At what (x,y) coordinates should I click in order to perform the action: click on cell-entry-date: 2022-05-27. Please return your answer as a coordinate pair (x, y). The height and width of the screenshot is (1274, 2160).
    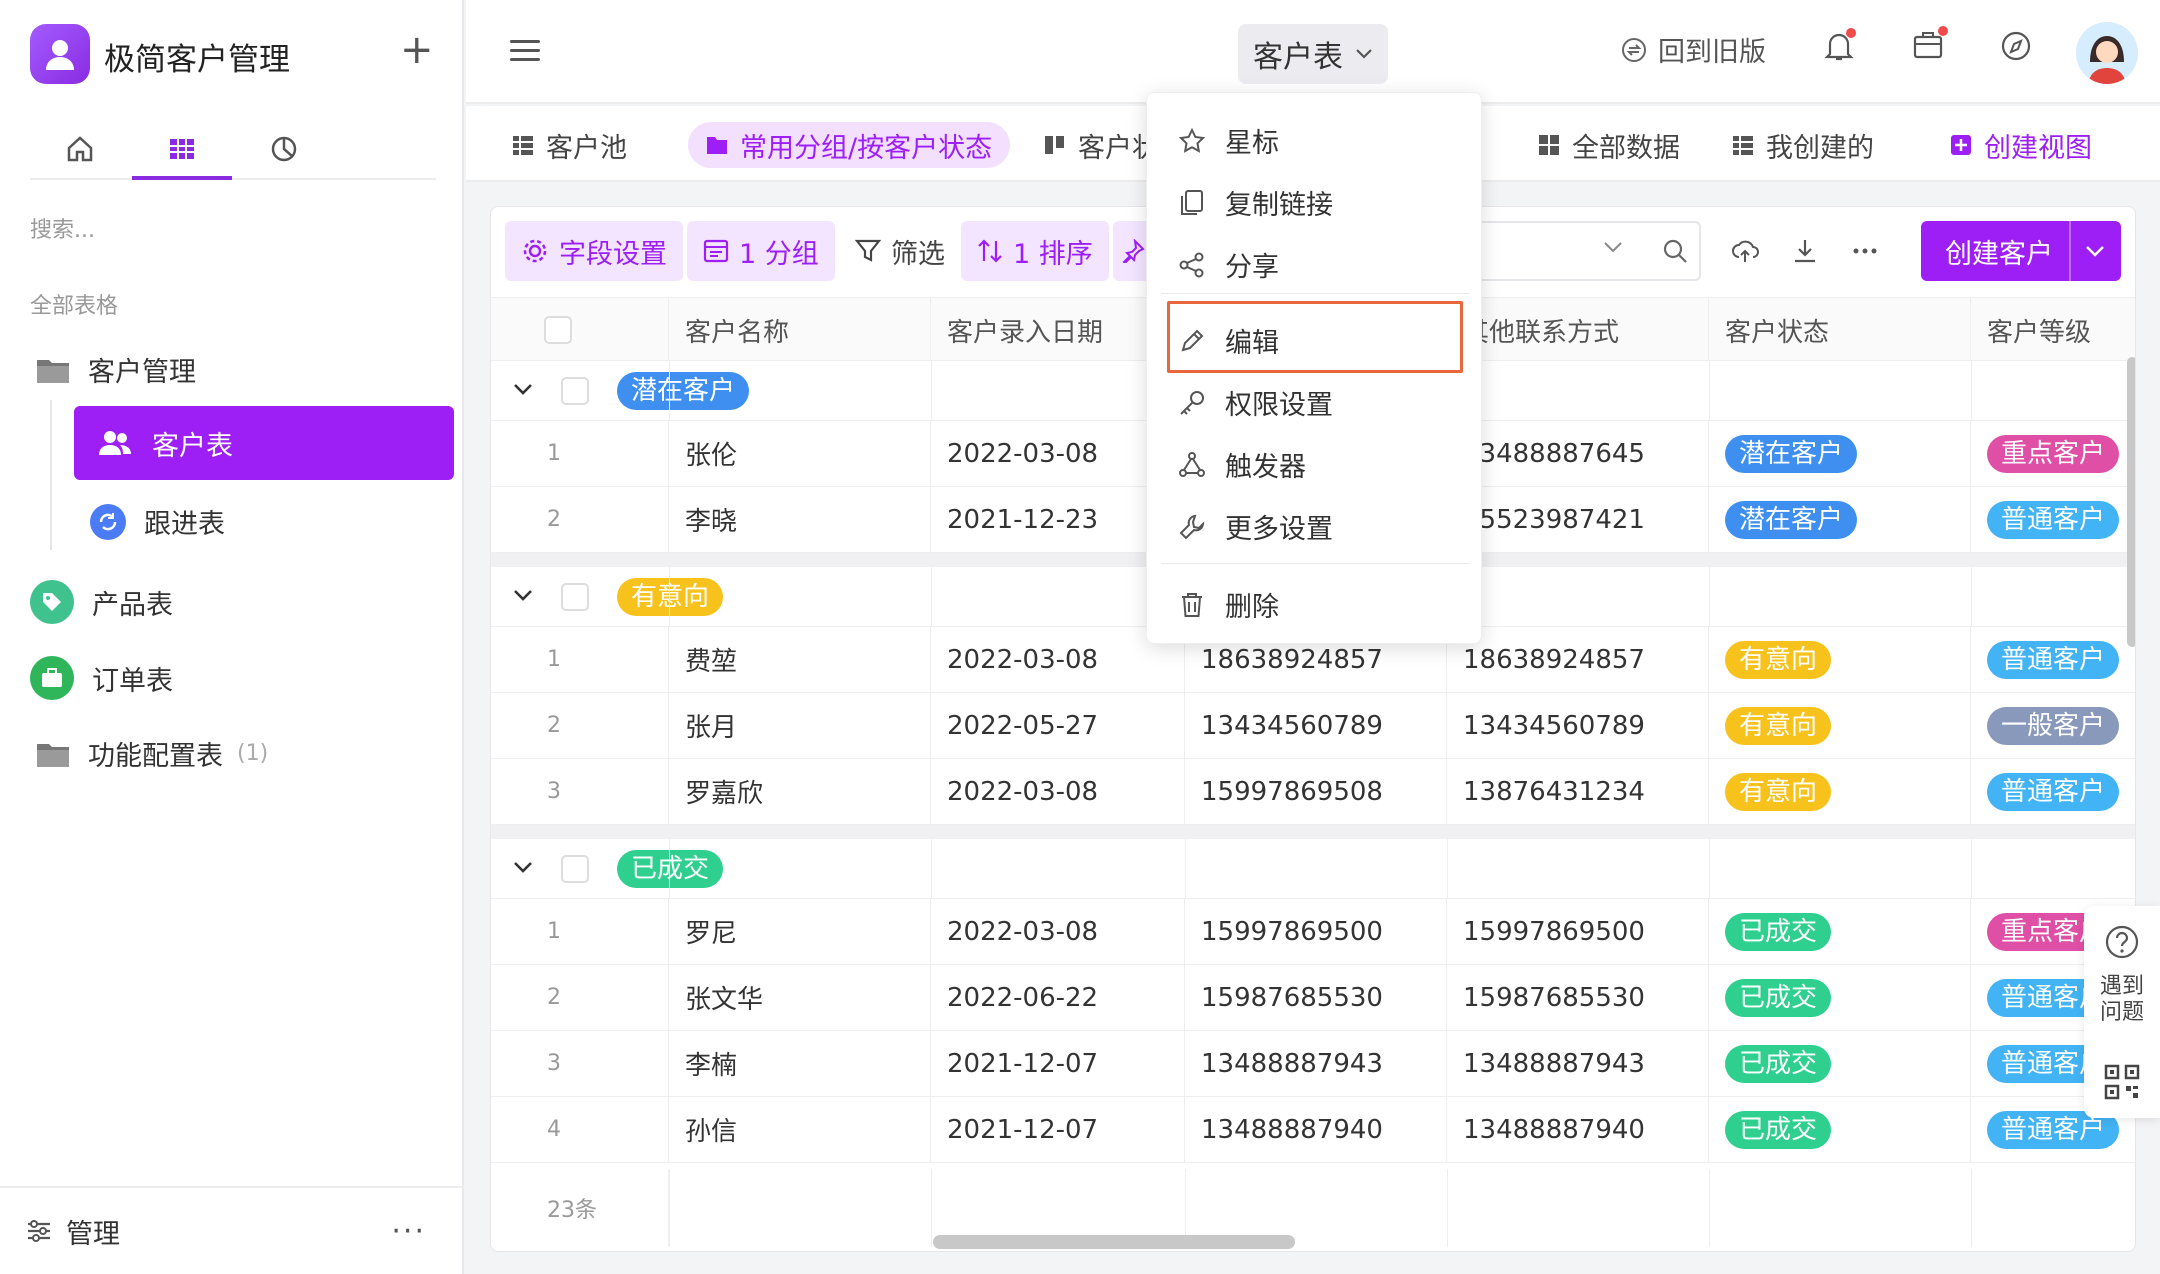
    Looking at the image, I should click on (1058, 725).